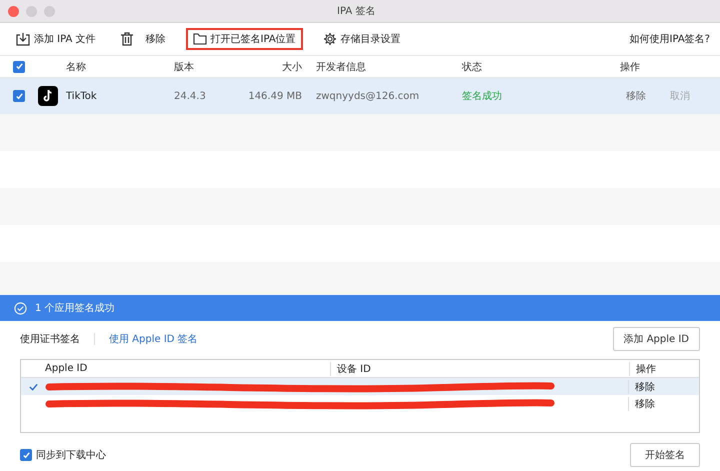  What do you see at coordinates (56, 39) in the screenshot?
I see `toolbar-button: 添加 IPA 文件` at bounding box center [56, 39].